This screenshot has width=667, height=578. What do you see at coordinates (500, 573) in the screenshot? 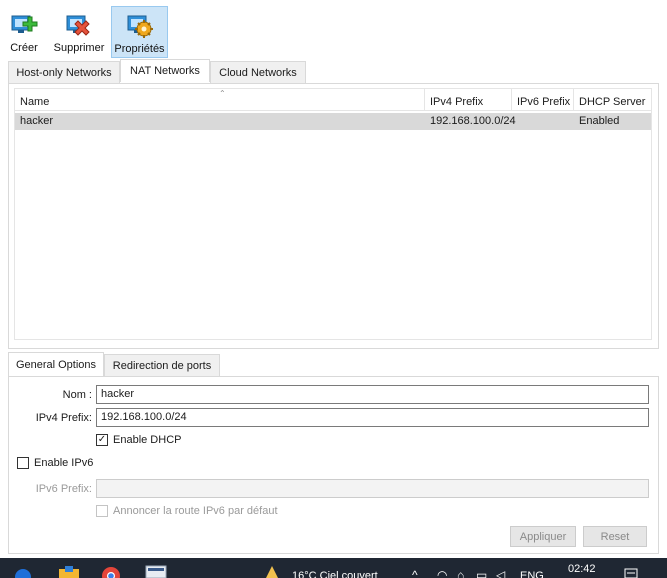
I see `volume-icon: ◁` at bounding box center [500, 573].